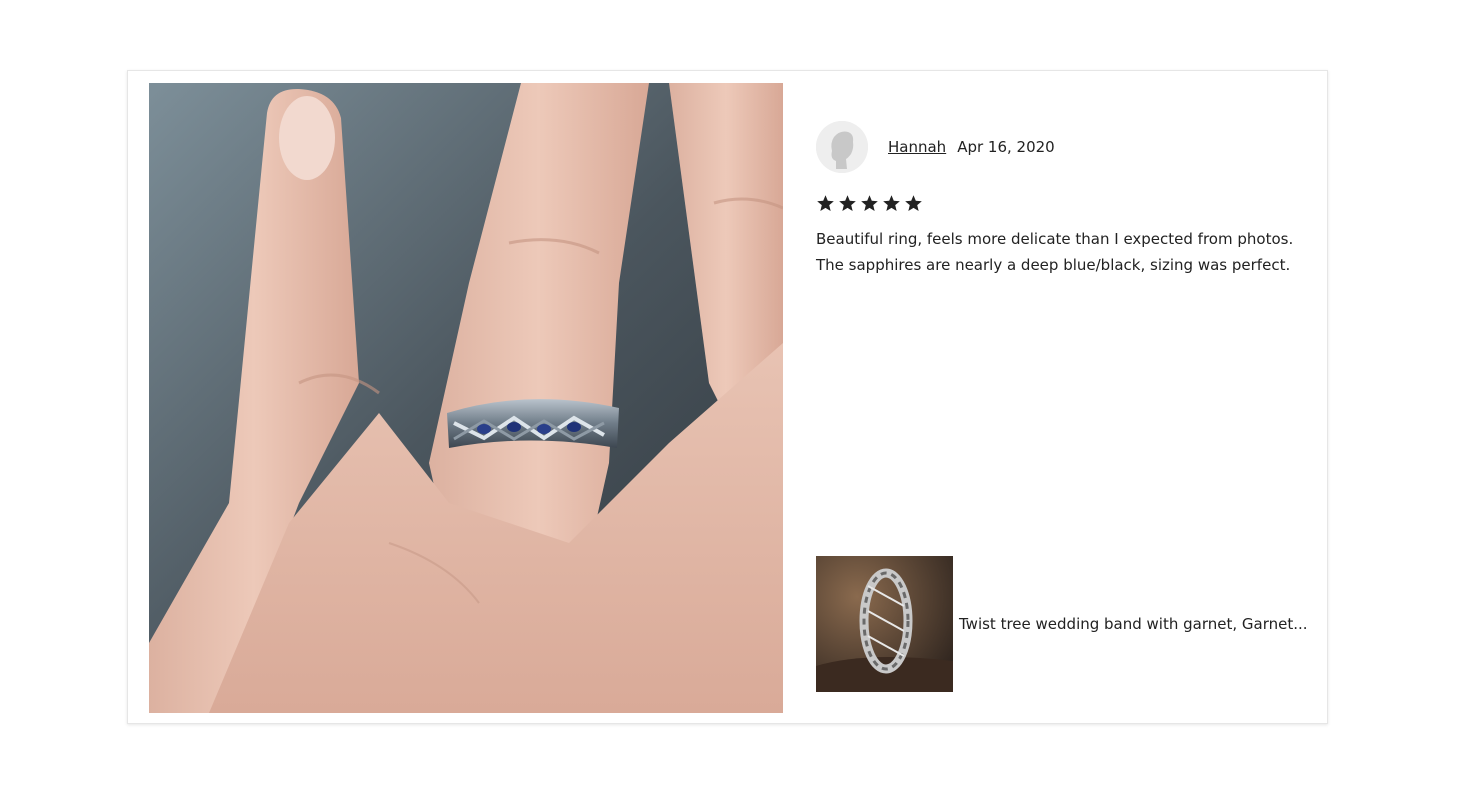 The image size is (1458, 796). I want to click on reviewer-info: Hannah Apr 16, 2020, so click(935, 147).